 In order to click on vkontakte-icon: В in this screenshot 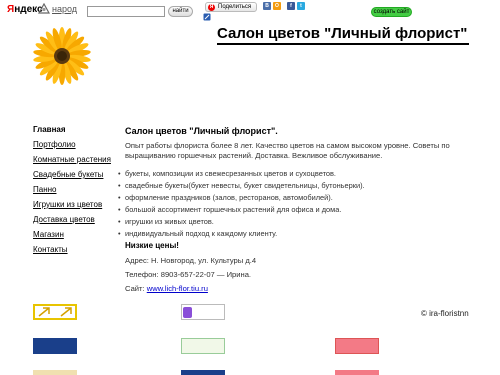, I will do `click(267, 6)`.